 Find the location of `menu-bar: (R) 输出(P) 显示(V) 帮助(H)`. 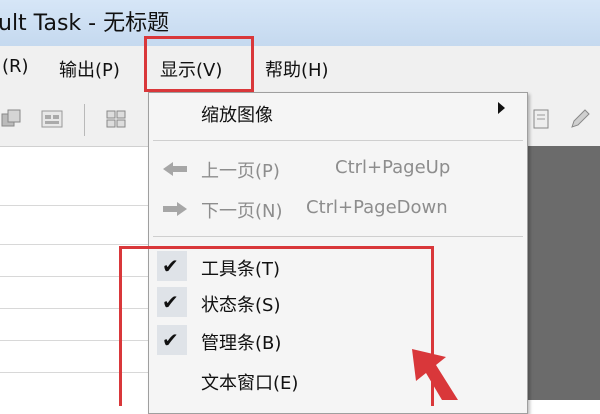

menu-bar: (R) 输出(P) 显示(V) 帮助(H) is located at coordinates (300, 69).